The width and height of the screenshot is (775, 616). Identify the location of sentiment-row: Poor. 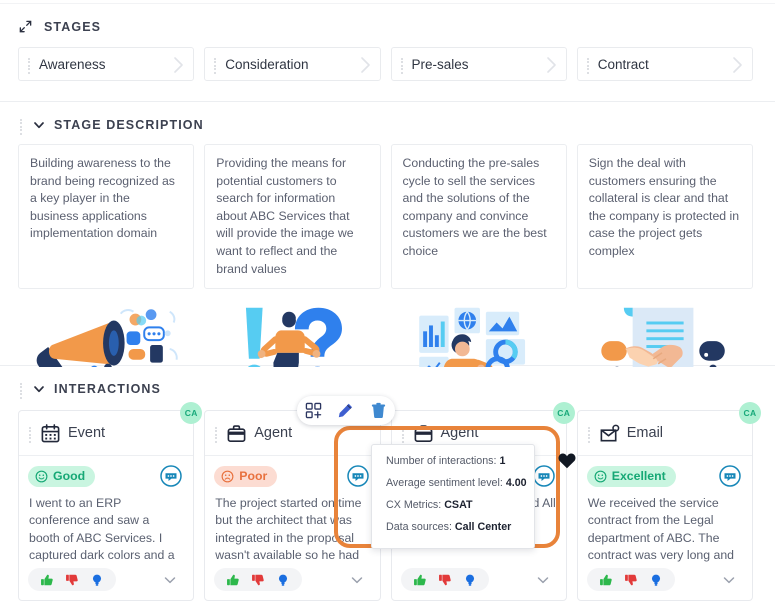
(292, 471).